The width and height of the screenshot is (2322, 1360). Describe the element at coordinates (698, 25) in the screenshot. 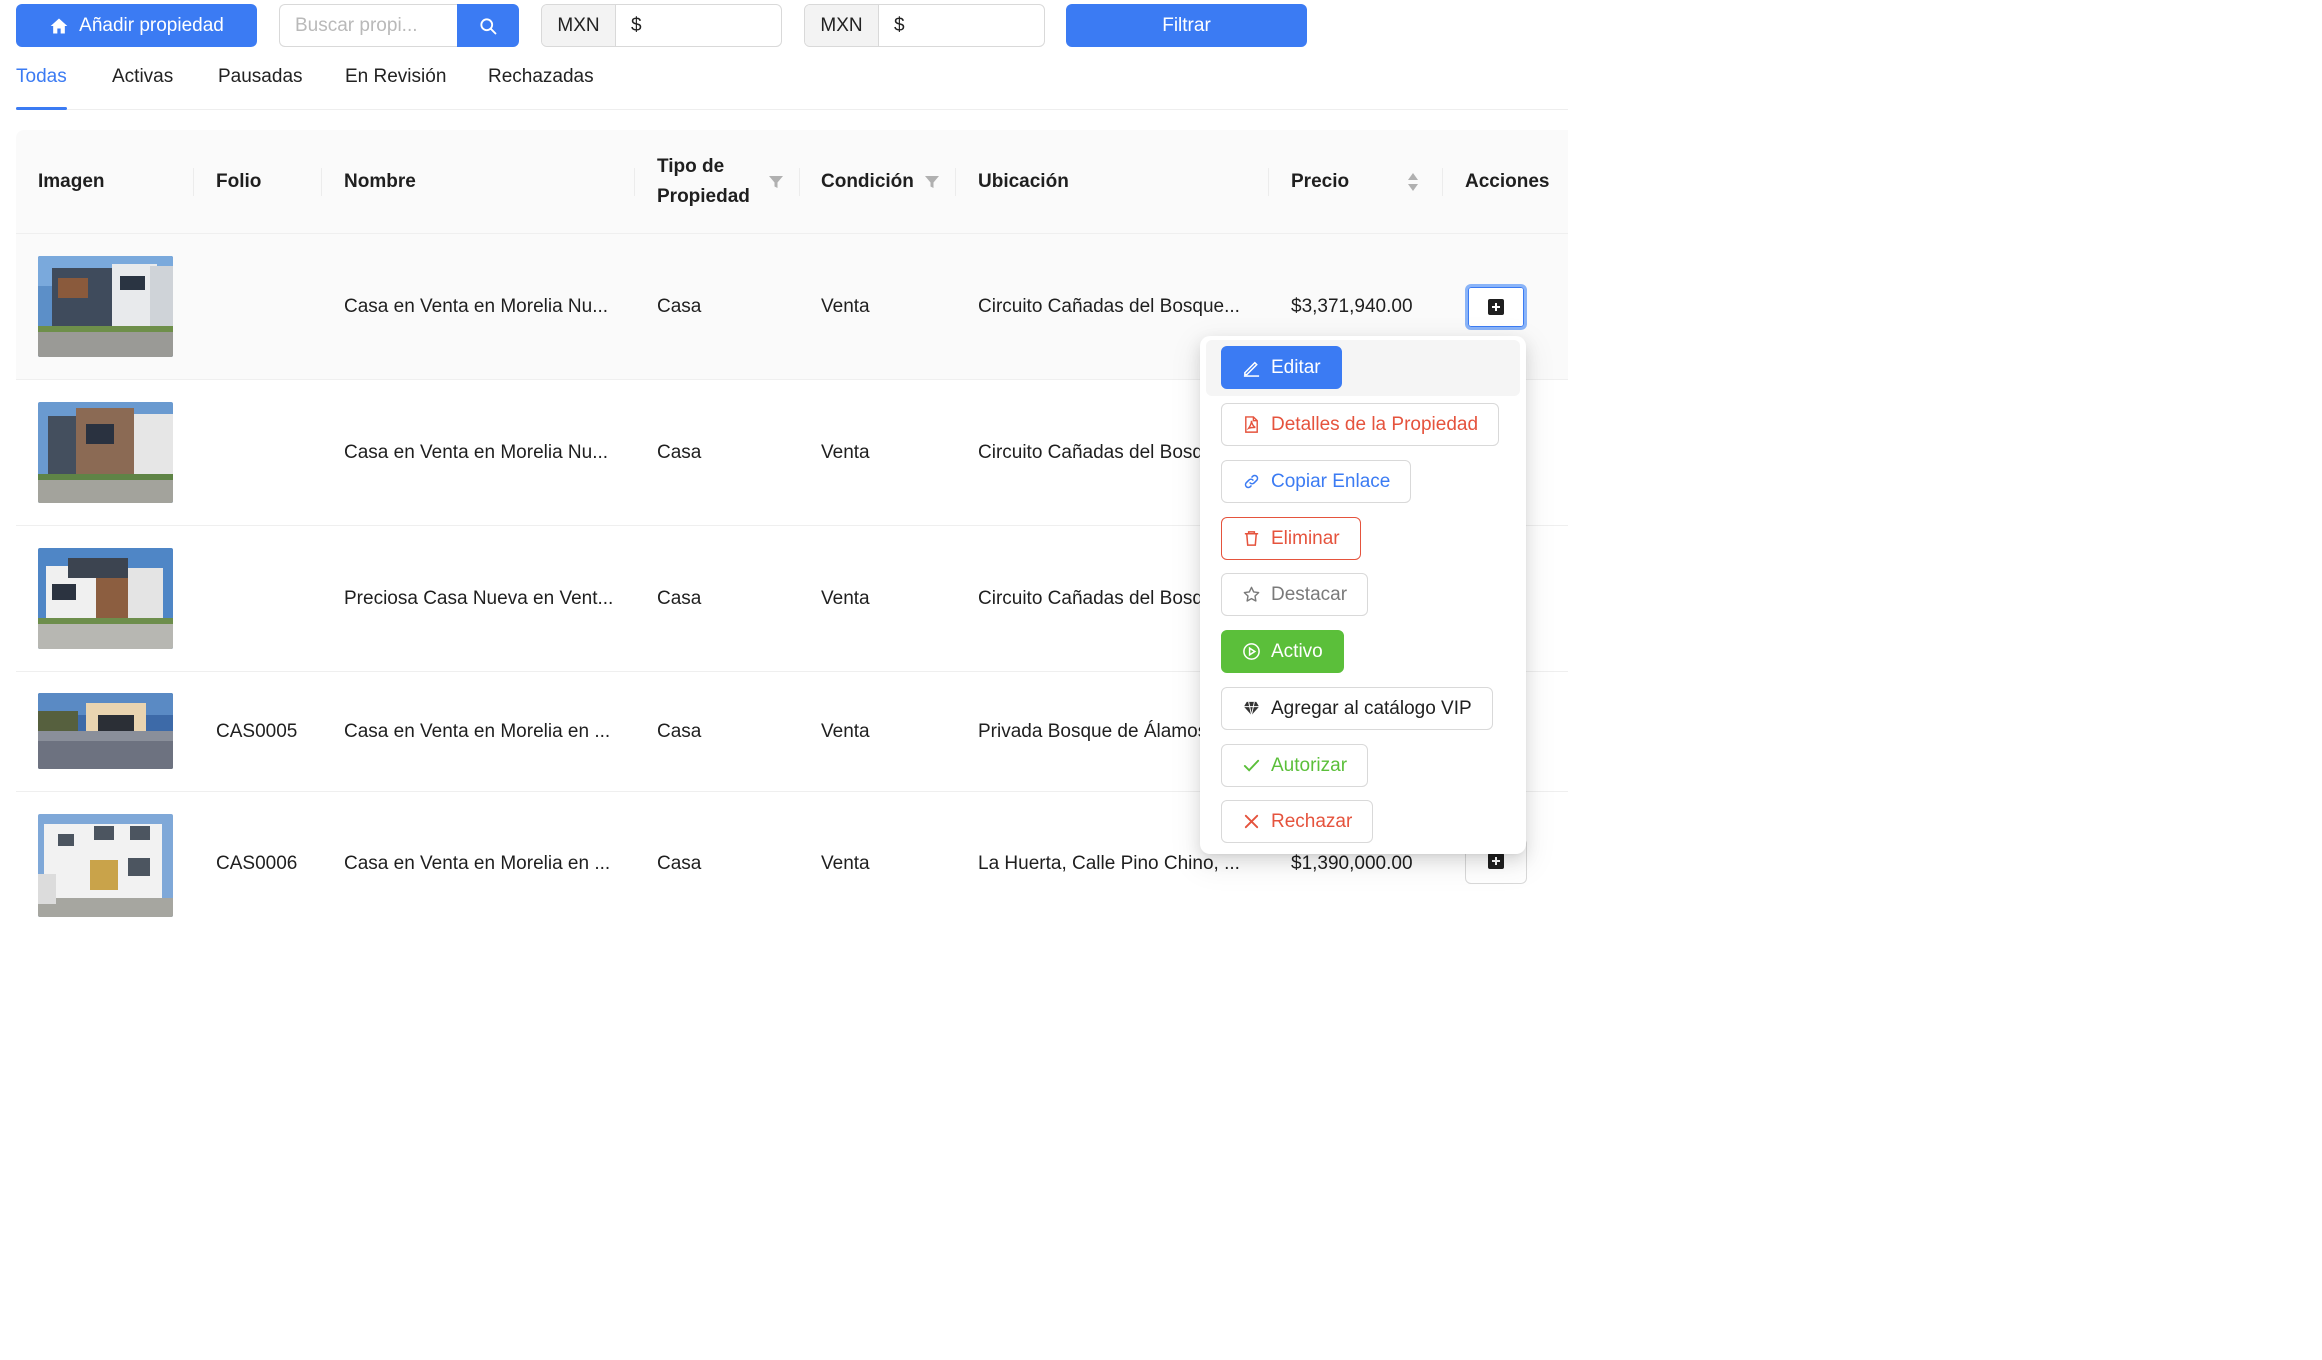

I see `min-price-input: $` at that location.